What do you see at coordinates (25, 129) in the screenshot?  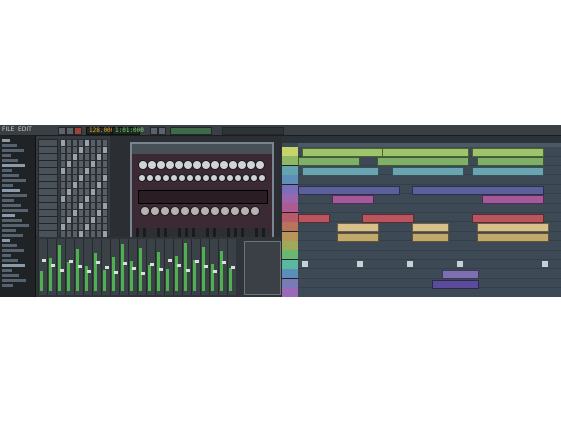 I see `menu-edit: EDIT` at bounding box center [25, 129].